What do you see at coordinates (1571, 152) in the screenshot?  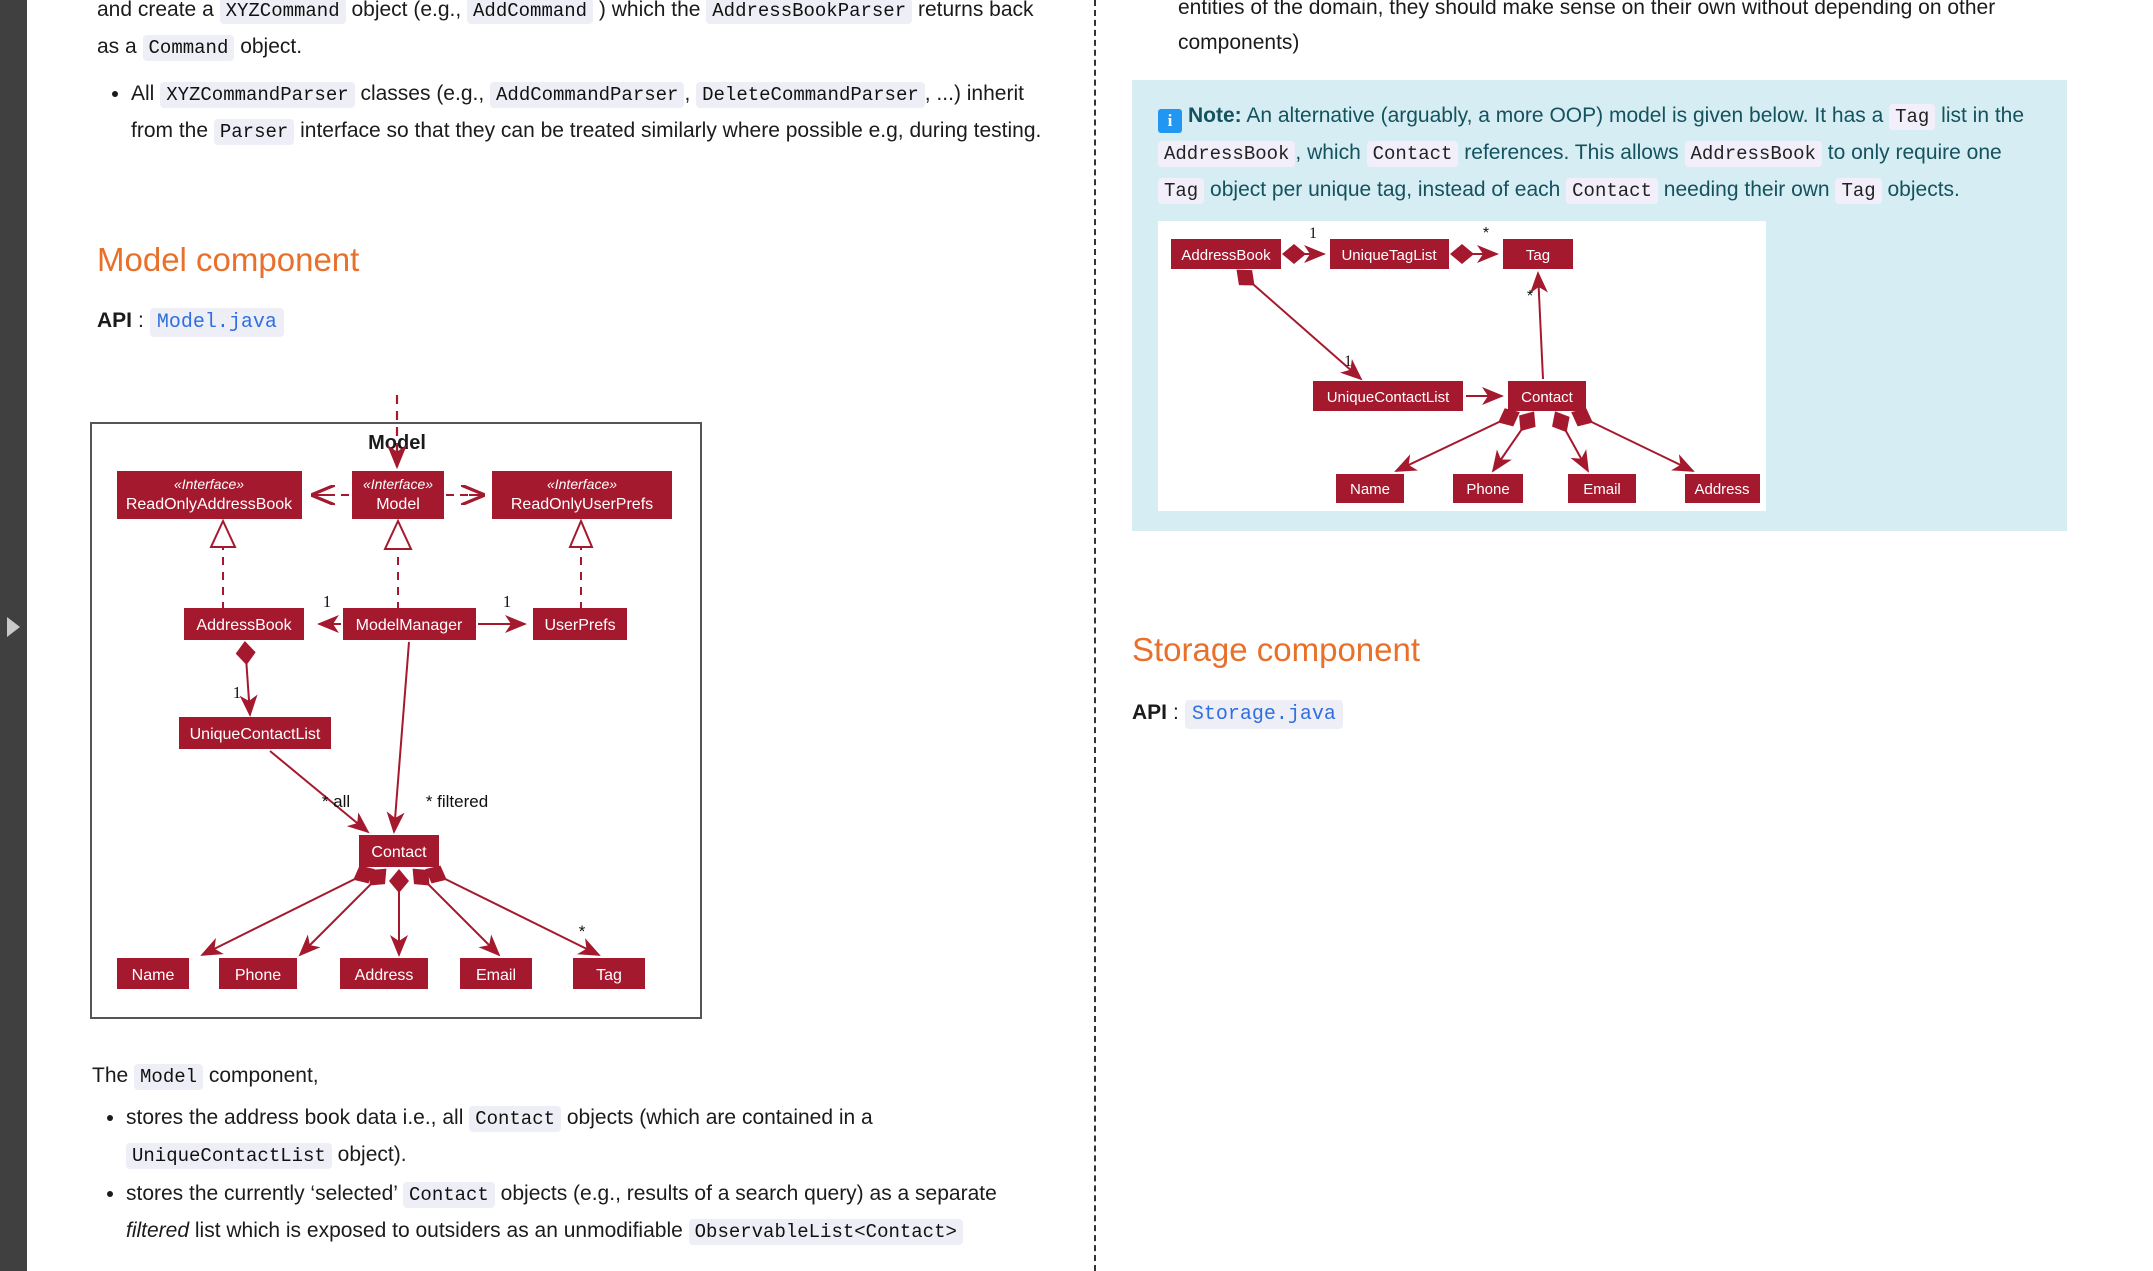 I see `note-text-4: references. This allows` at bounding box center [1571, 152].